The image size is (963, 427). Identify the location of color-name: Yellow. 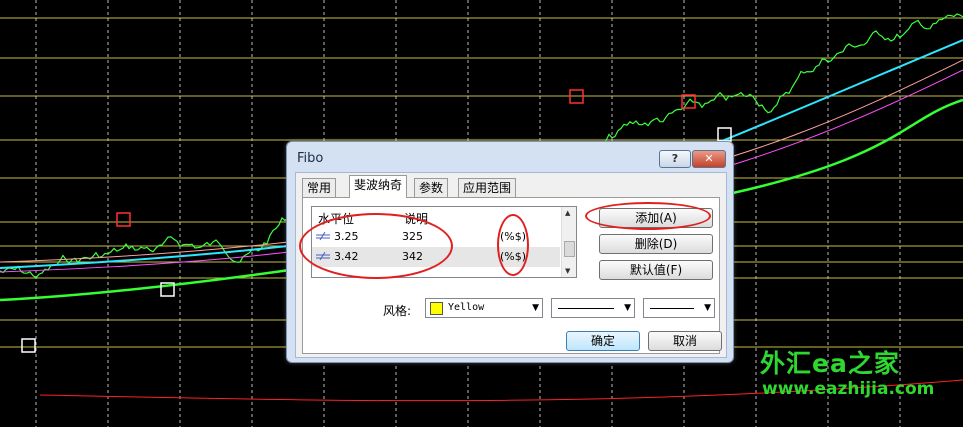
(466, 307).